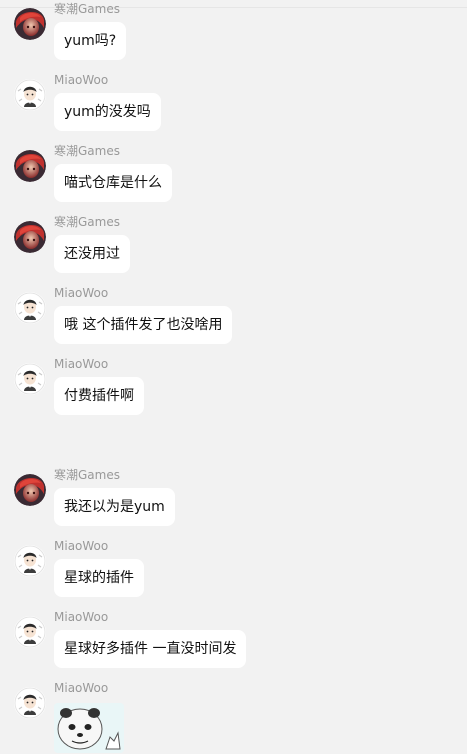 This screenshot has height=754, width=467. What do you see at coordinates (150, 649) in the screenshot?
I see `message-bubble: 星球好多插件 一直没时间发` at bounding box center [150, 649].